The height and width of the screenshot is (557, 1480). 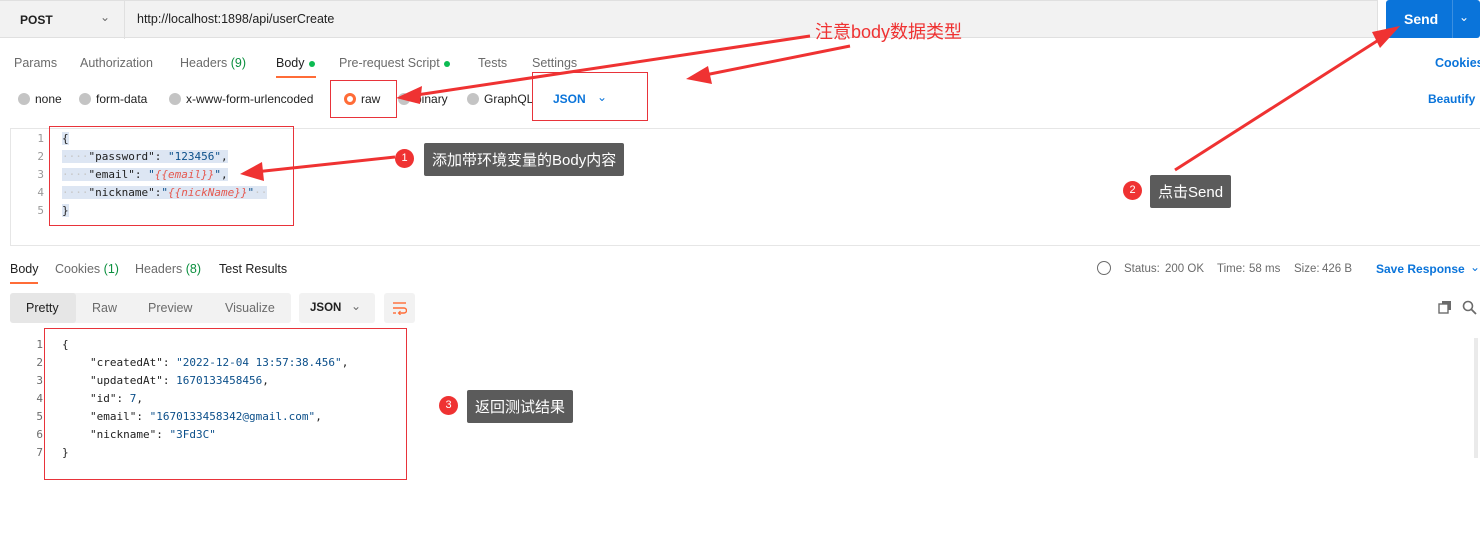 What do you see at coordinates (448, 405) in the screenshot?
I see `annotation-badge-3: 3` at bounding box center [448, 405].